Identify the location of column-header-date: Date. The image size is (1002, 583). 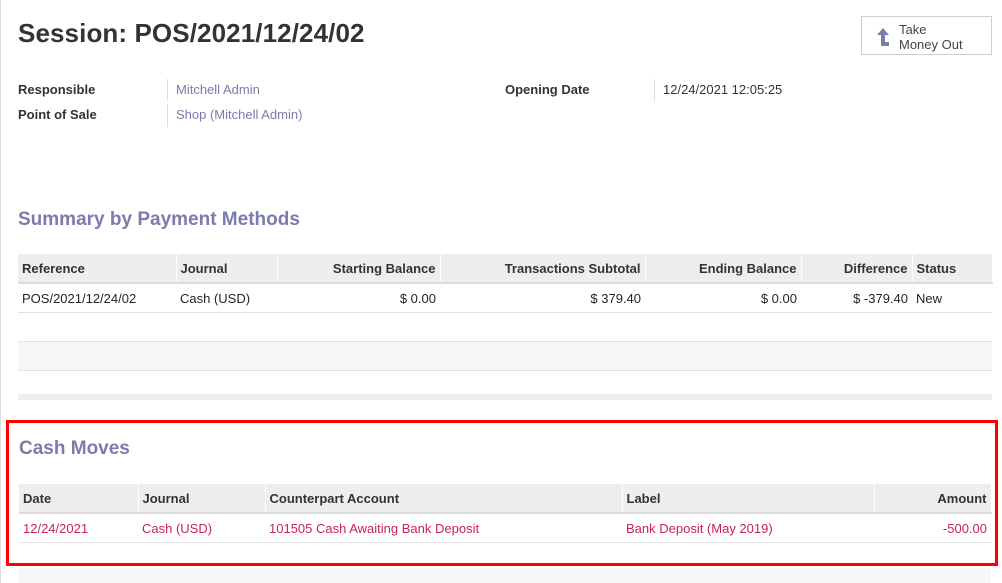
(79, 499).